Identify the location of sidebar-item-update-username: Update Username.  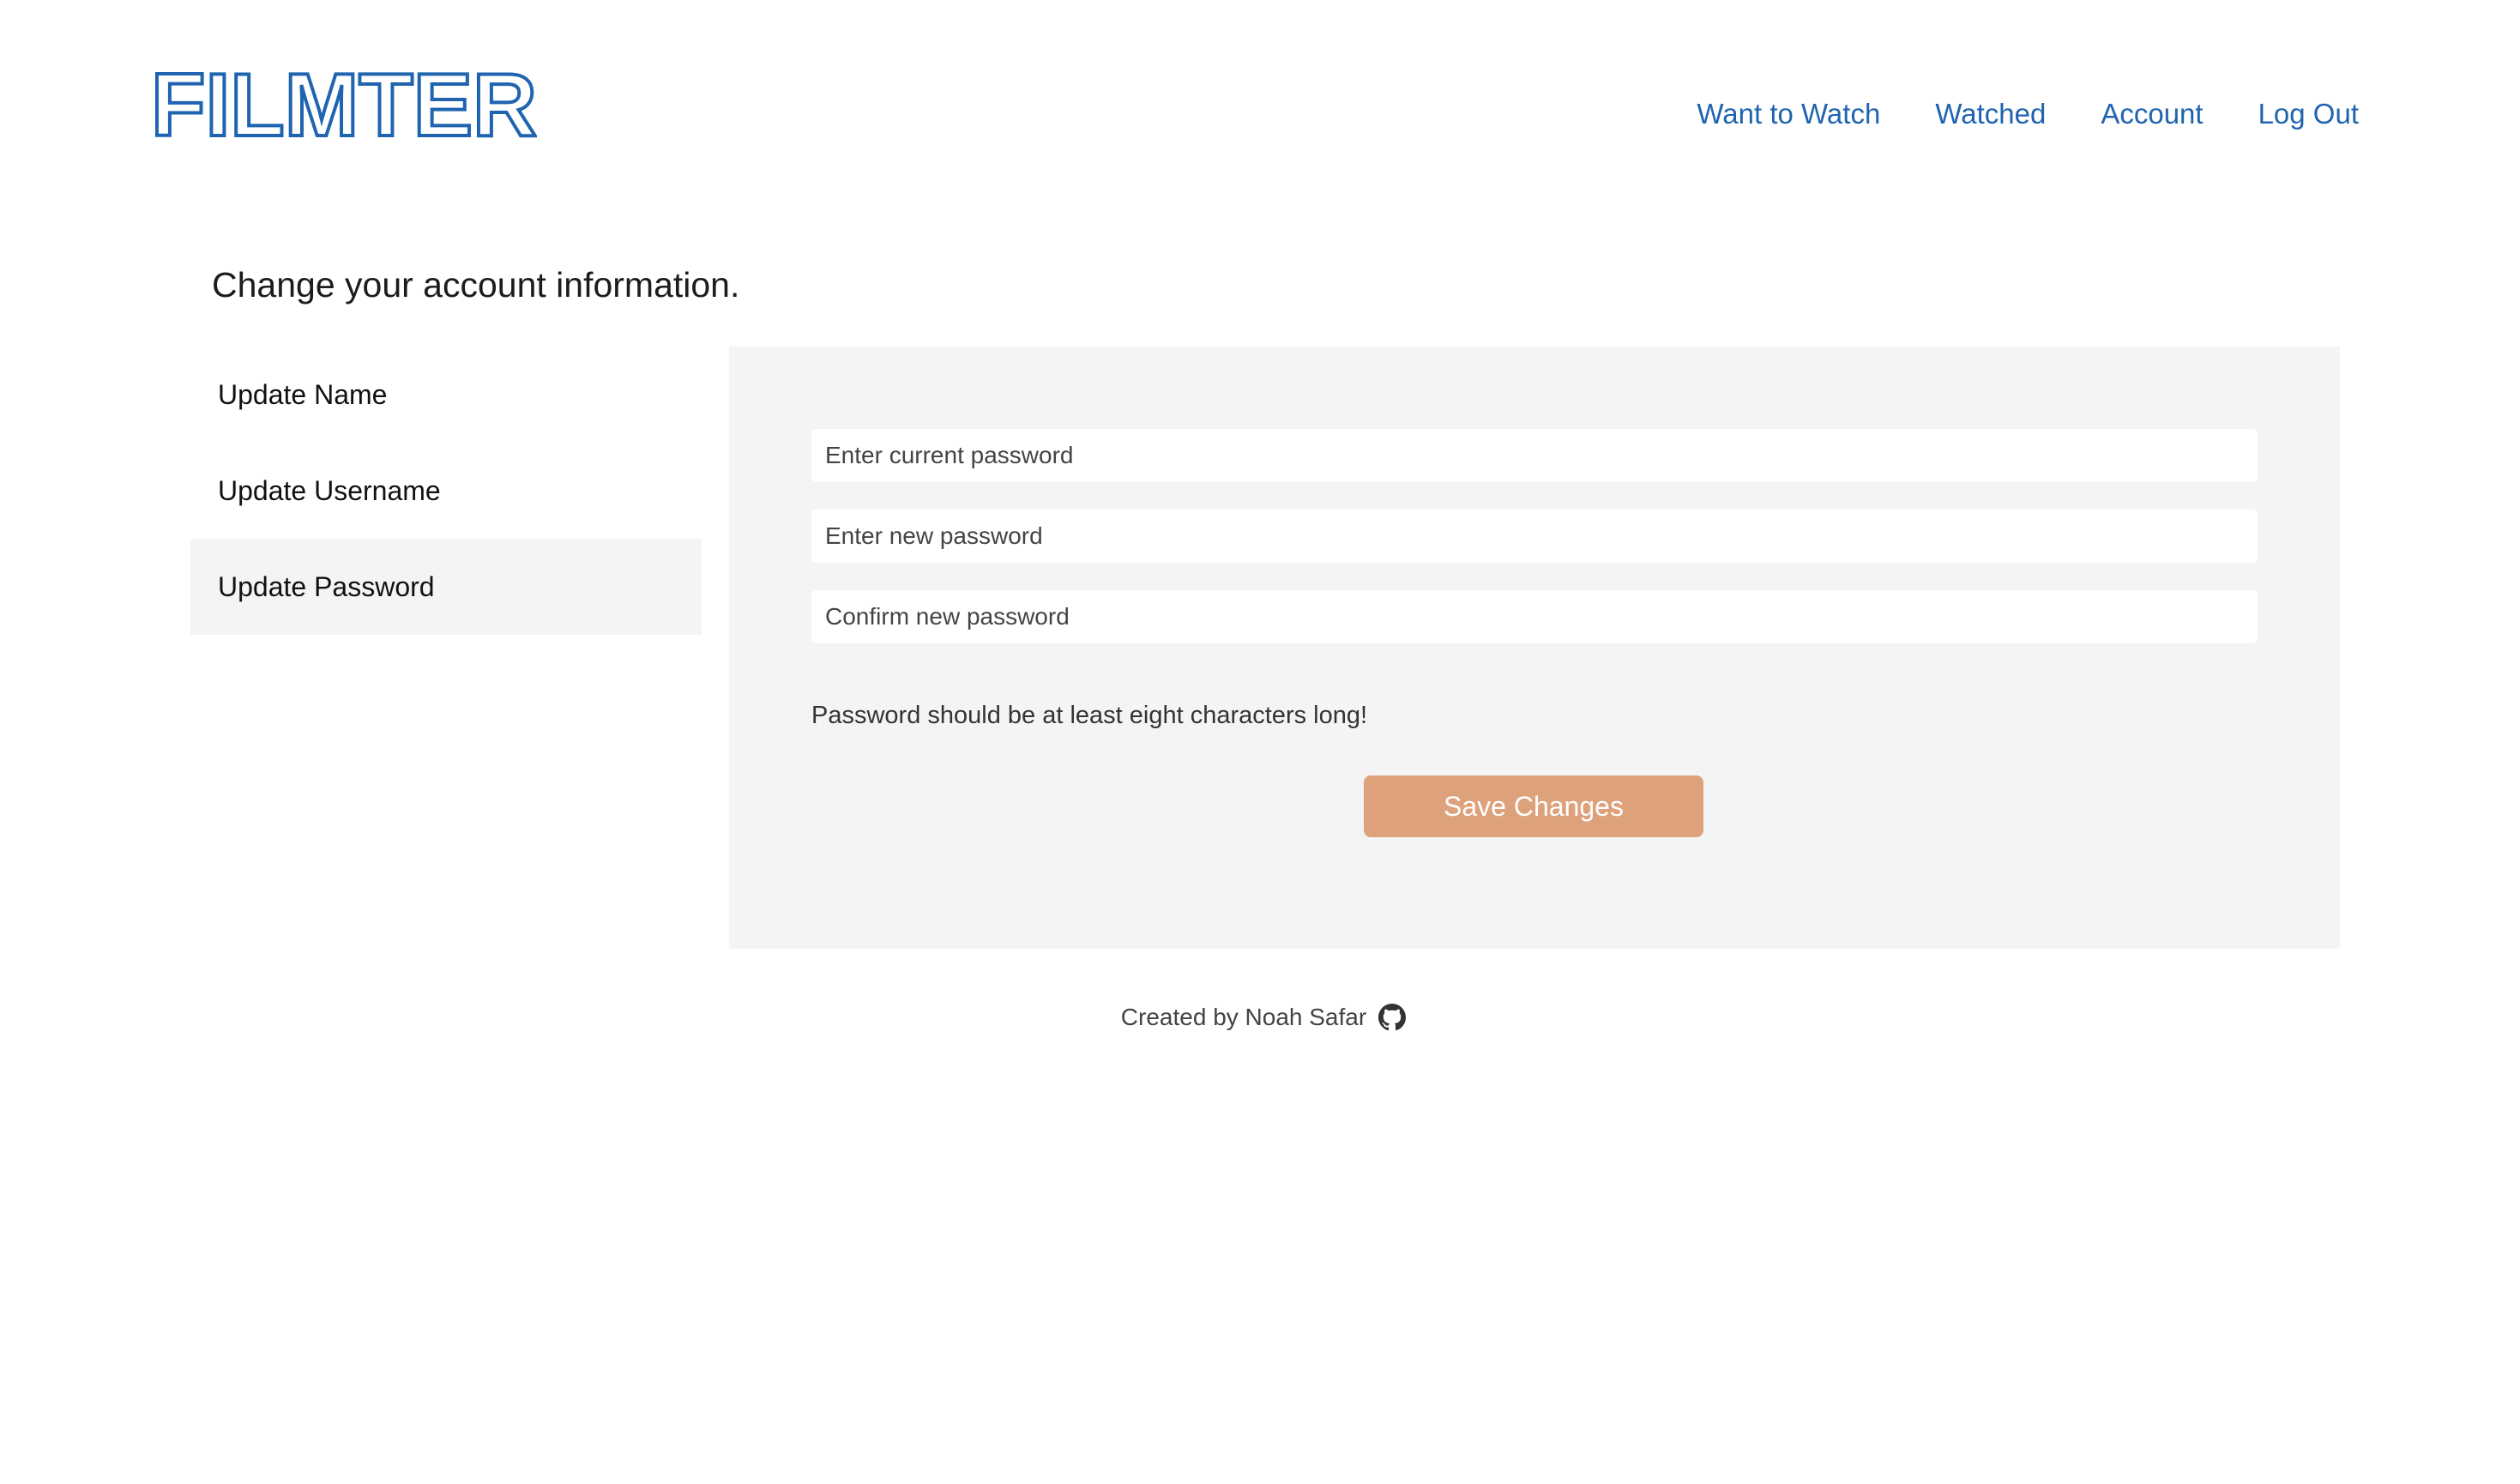
(446, 491).